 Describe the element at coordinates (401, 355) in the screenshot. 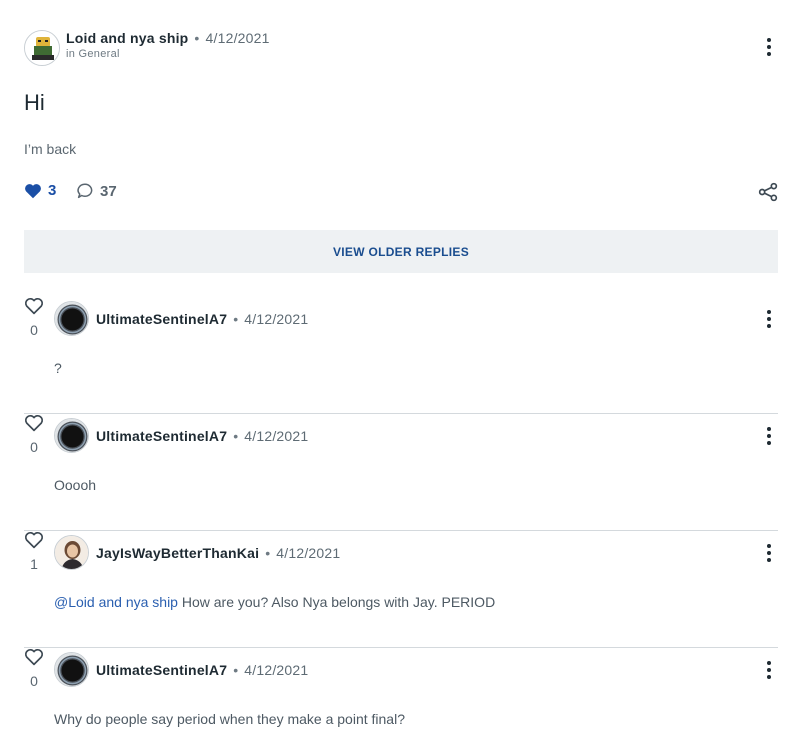

I see `reply-item: 0 UltimateSentinelA7 • 4/12/2021 ?` at that location.